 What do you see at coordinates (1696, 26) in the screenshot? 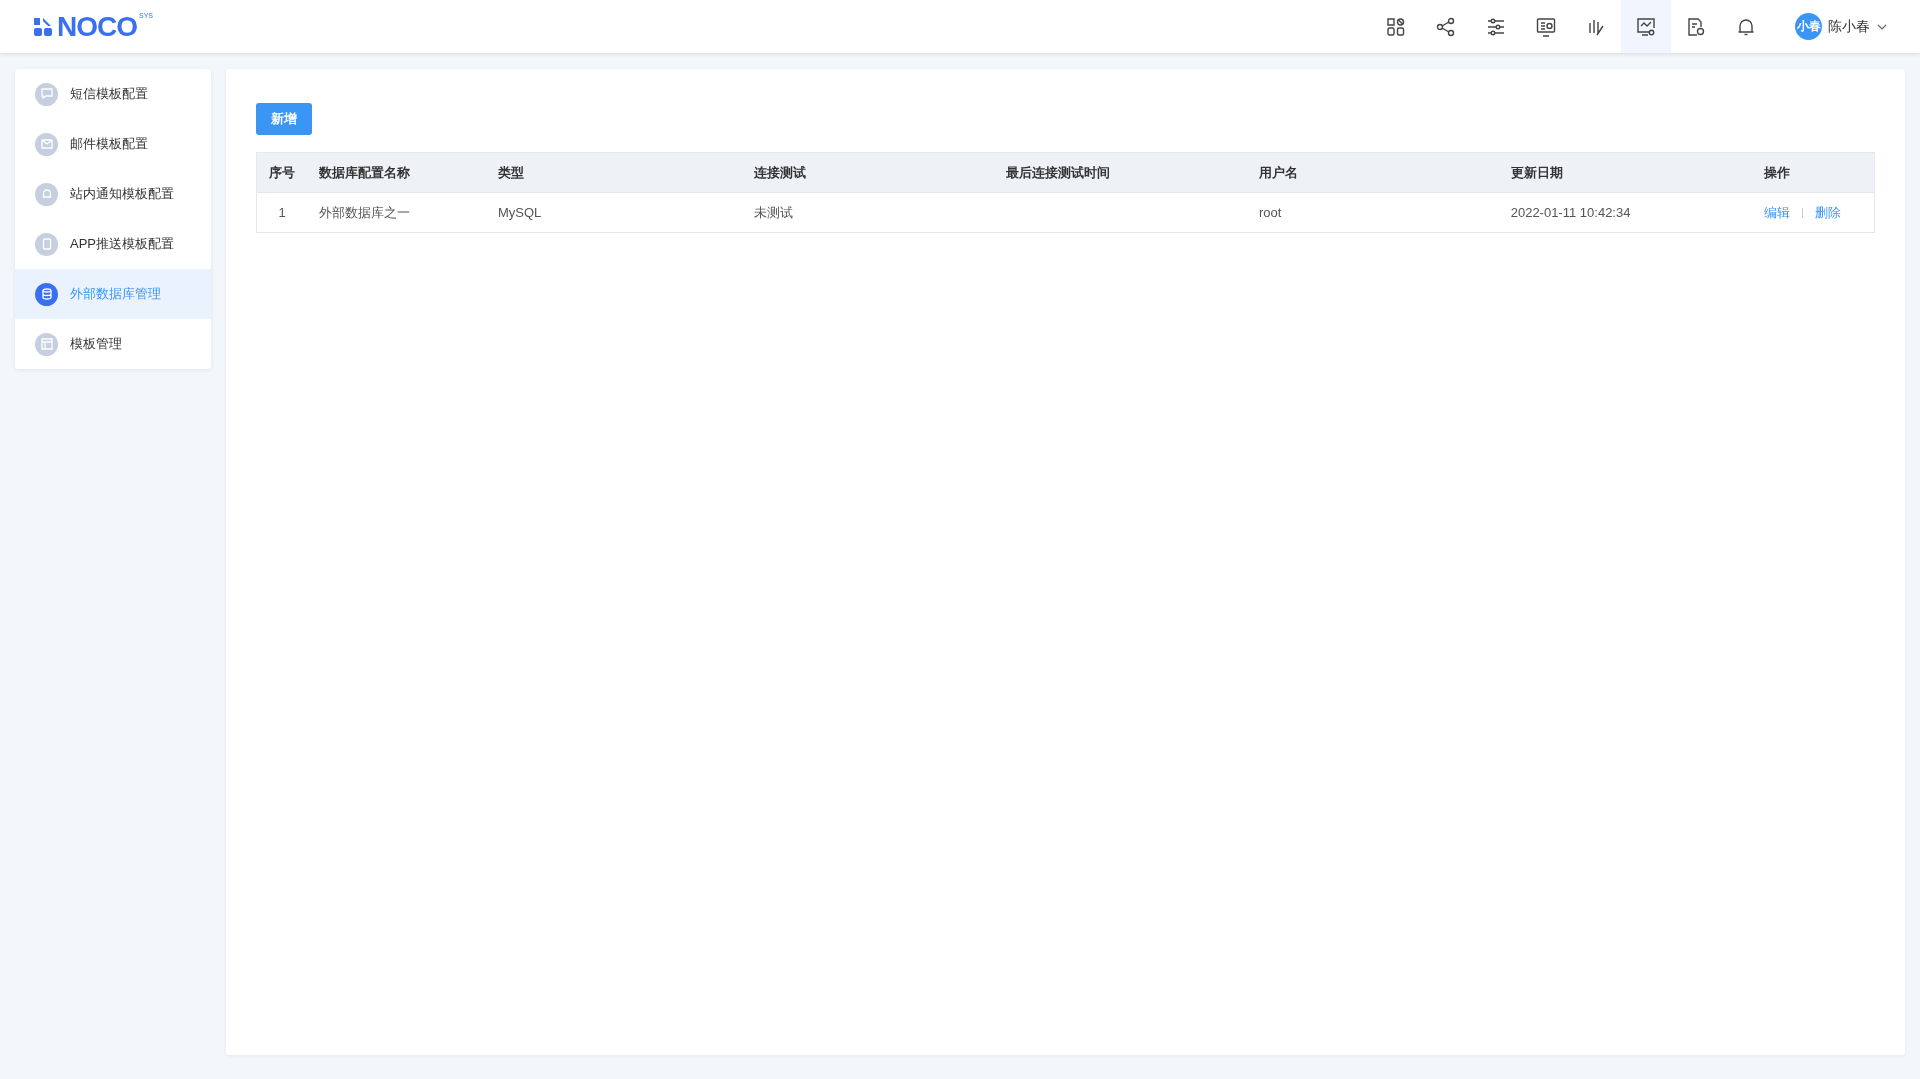
I see `document-gear-icon` at bounding box center [1696, 26].